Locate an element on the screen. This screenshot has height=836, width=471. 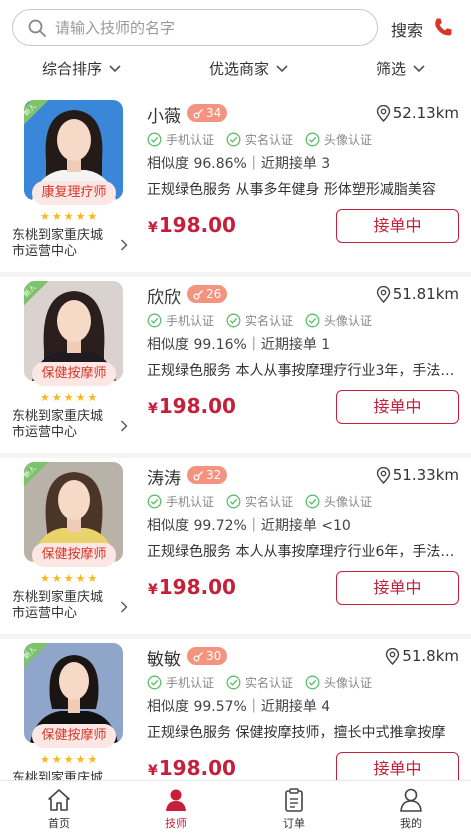
filter-merchant: 优选商家 is located at coordinates (249, 68).